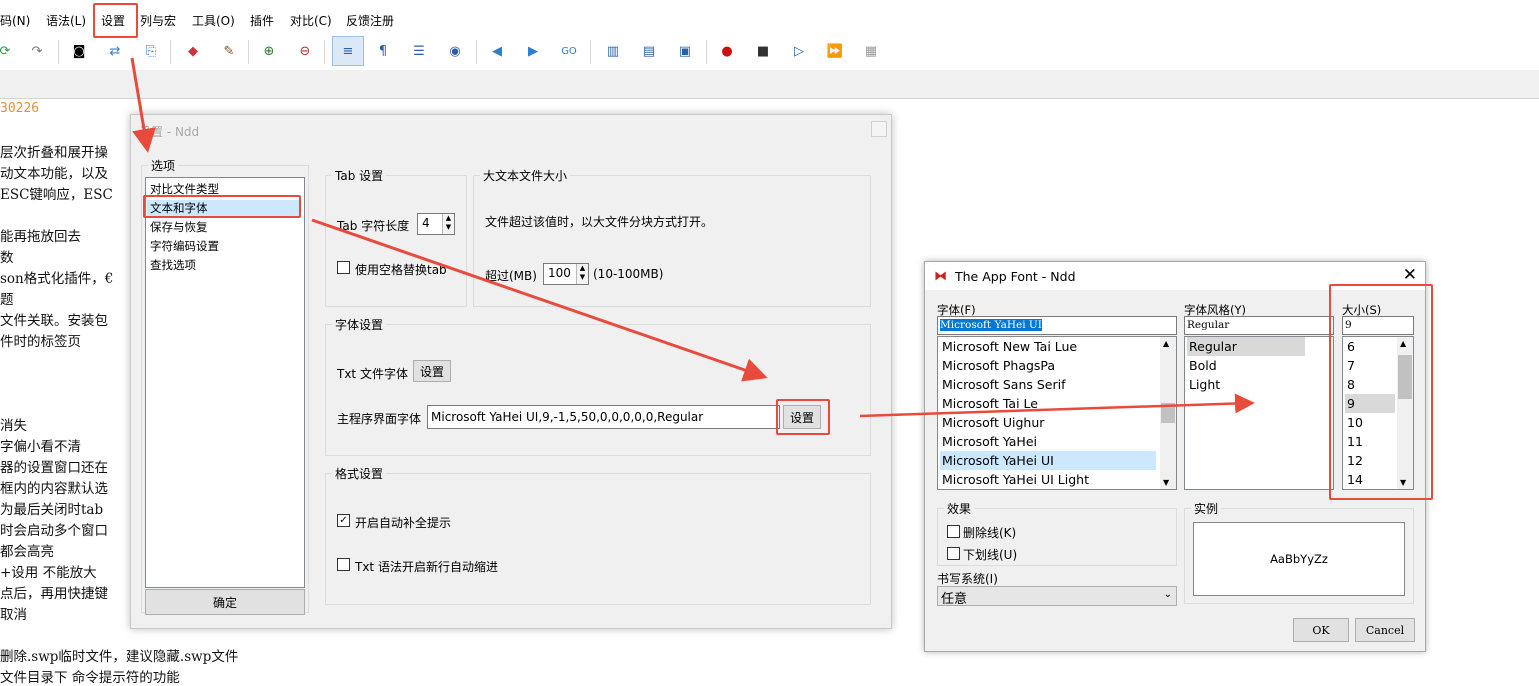 Image resolution: width=1539 pixels, height=686 pixels. What do you see at coordinates (455, 51) in the screenshot?
I see `target-icon: ◉` at bounding box center [455, 51].